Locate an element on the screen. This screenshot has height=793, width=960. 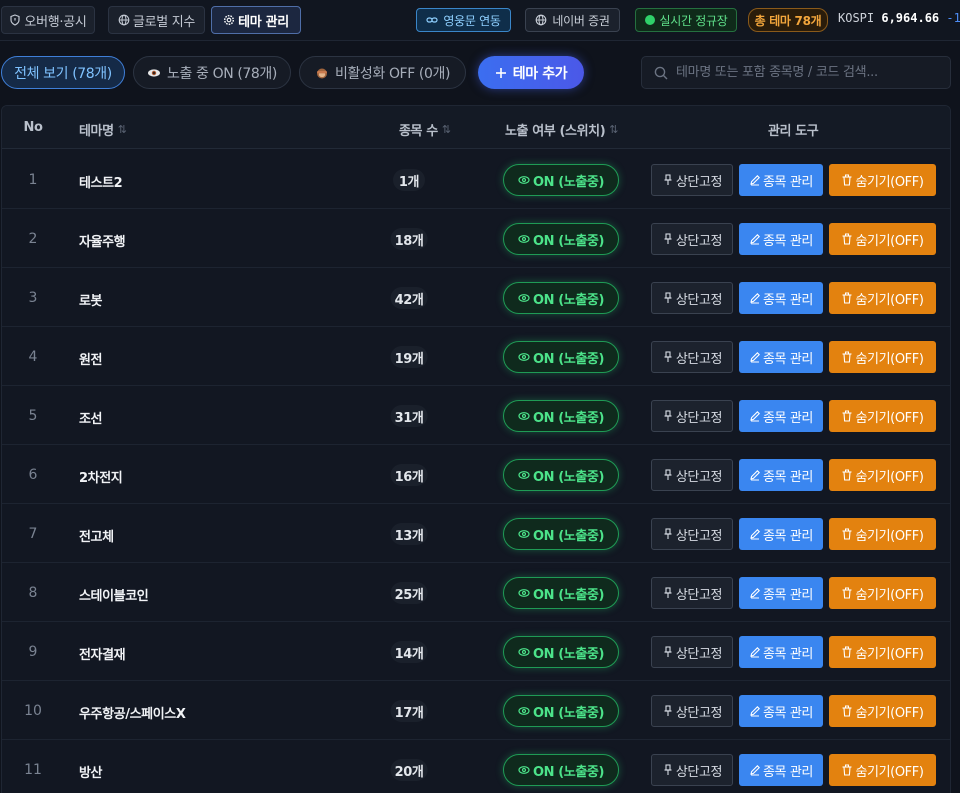
table-row: 1 테스트2 1개 ON (노출중) 상단고정 종목 관리 숨기기(OFF) is located at coordinates (476, 179).